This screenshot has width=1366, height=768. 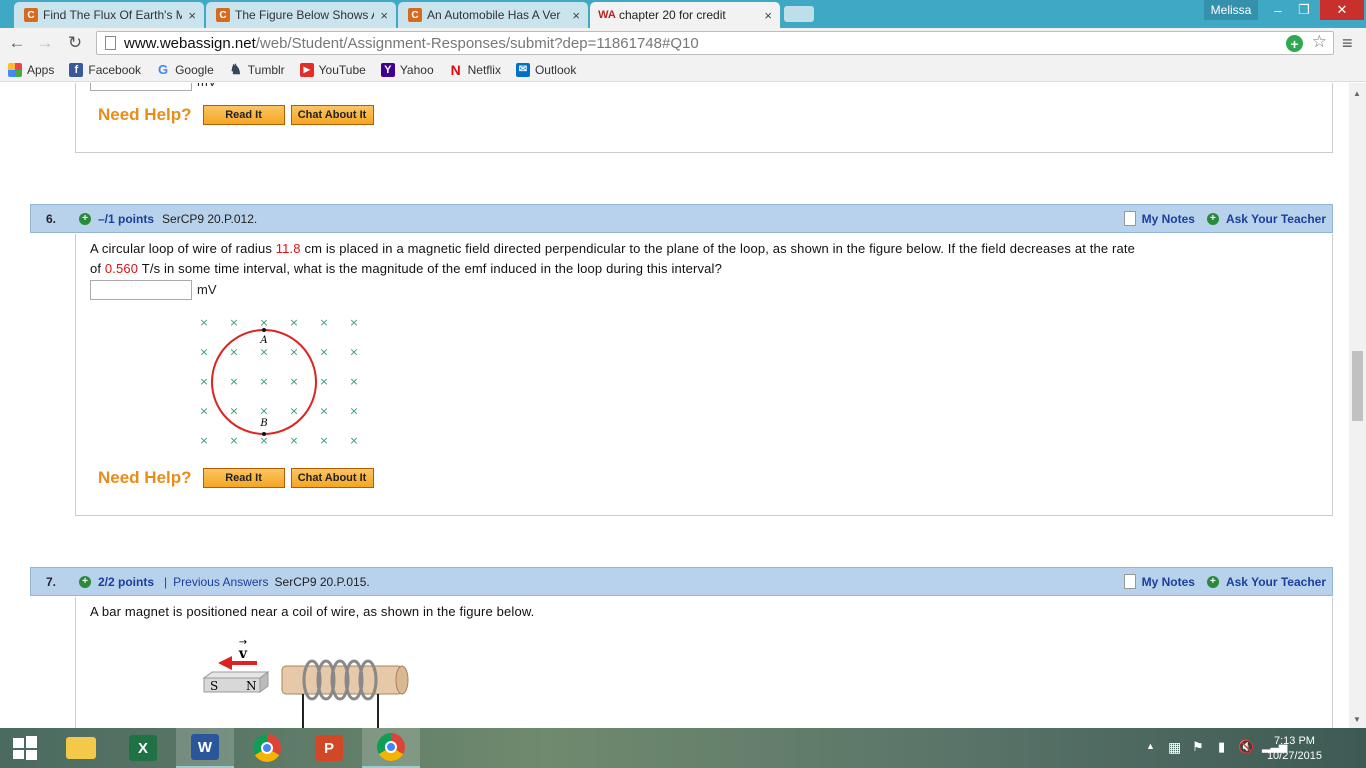 What do you see at coordinates (243, 642) in the screenshot?
I see `vector-arrow-icon: →` at bounding box center [243, 642].